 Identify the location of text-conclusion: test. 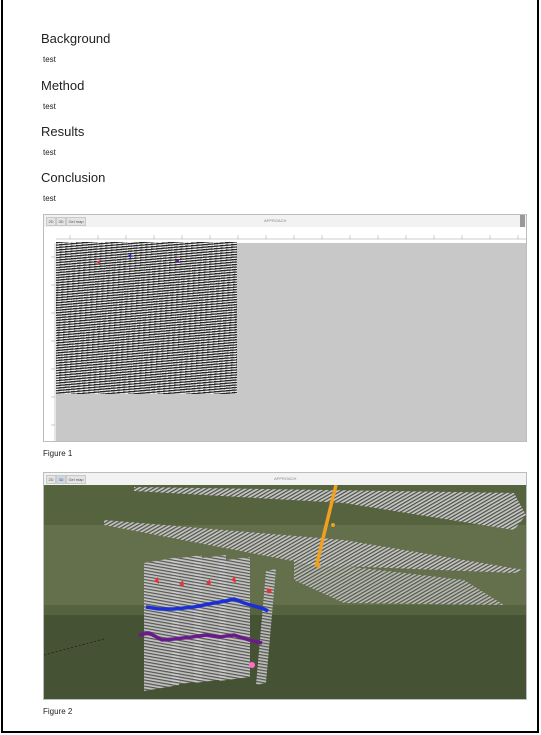
(49, 198).